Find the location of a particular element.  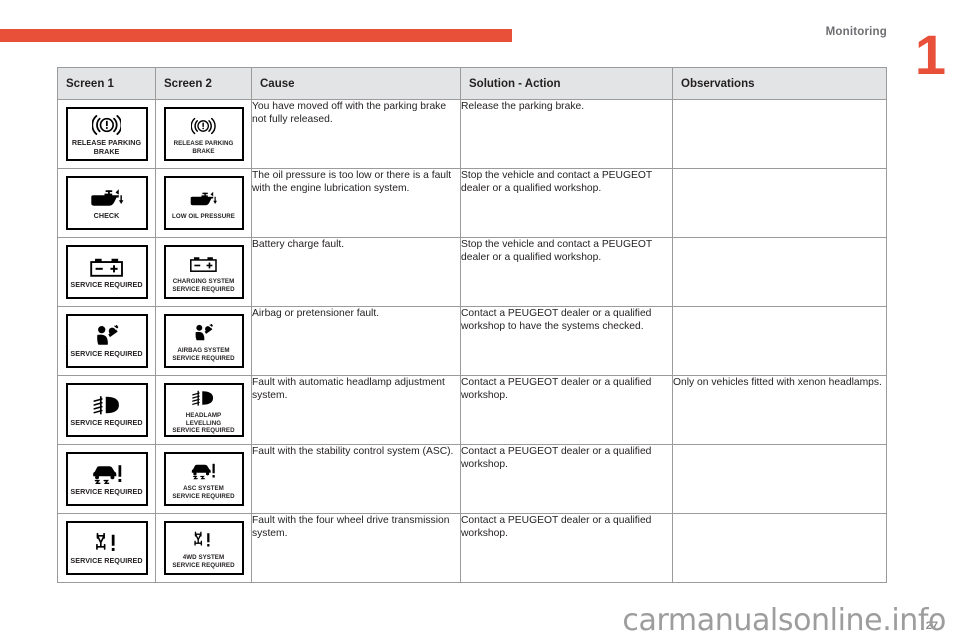

cell-screen1: RELEASE PARKING BRAKE is located at coordinates (106, 134).